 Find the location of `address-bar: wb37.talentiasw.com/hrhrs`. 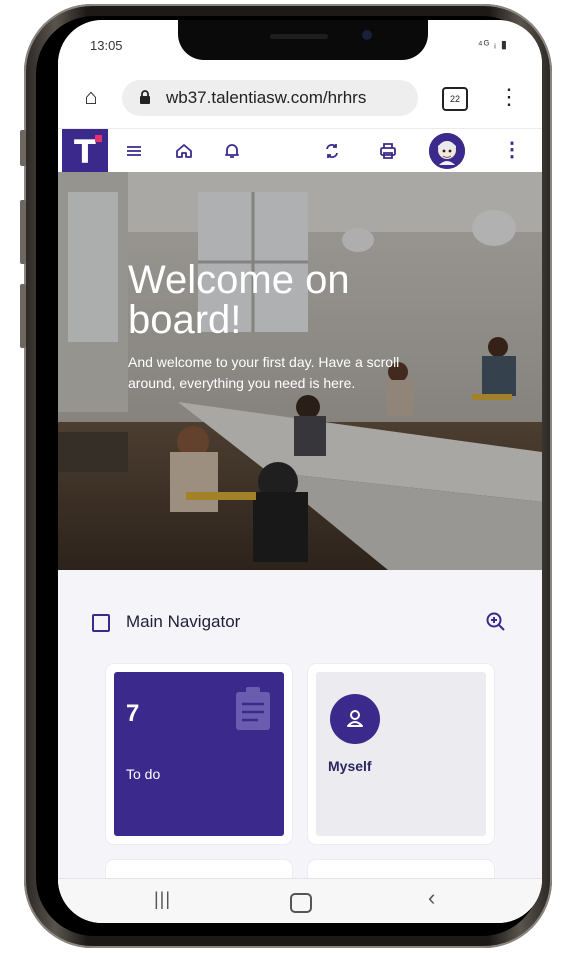

address-bar: wb37.talentiasw.com/hrhrs is located at coordinates (270, 98).